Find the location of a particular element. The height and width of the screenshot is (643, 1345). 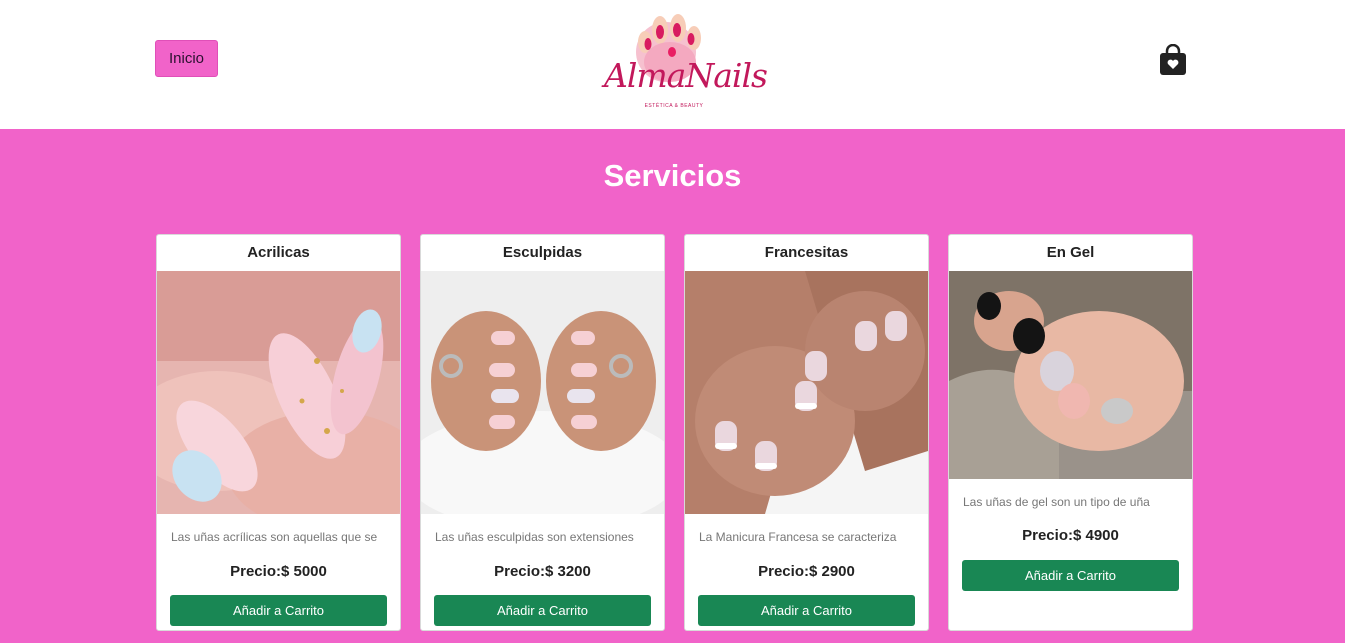

shopping-bag-heart-icon is located at coordinates (1173, 60).